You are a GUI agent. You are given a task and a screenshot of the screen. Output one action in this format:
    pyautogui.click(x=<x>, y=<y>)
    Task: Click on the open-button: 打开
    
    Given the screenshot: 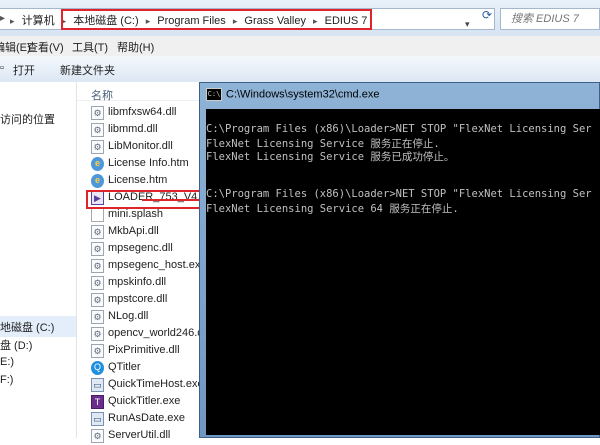 What is the action you would take?
    pyautogui.click(x=24, y=70)
    